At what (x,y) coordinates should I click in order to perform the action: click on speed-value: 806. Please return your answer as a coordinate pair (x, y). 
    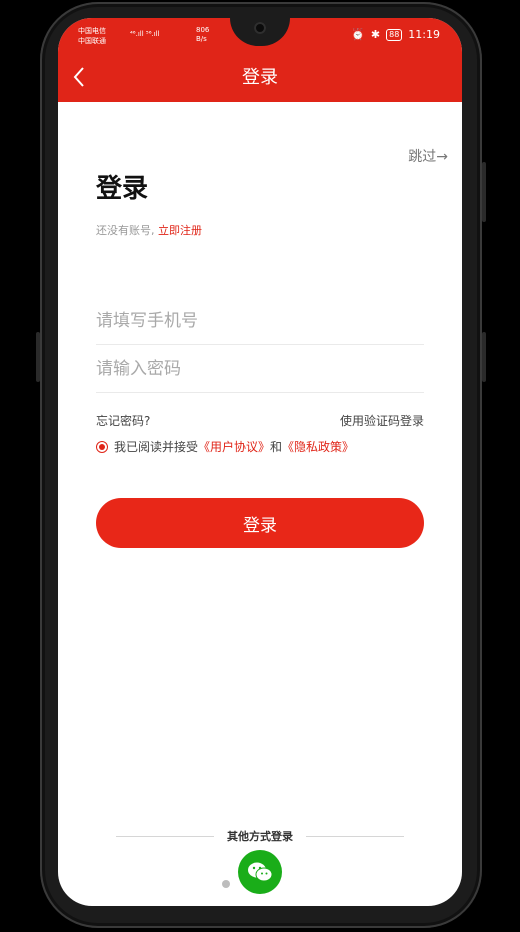
    Looking at the image, I should click on (203, 30).